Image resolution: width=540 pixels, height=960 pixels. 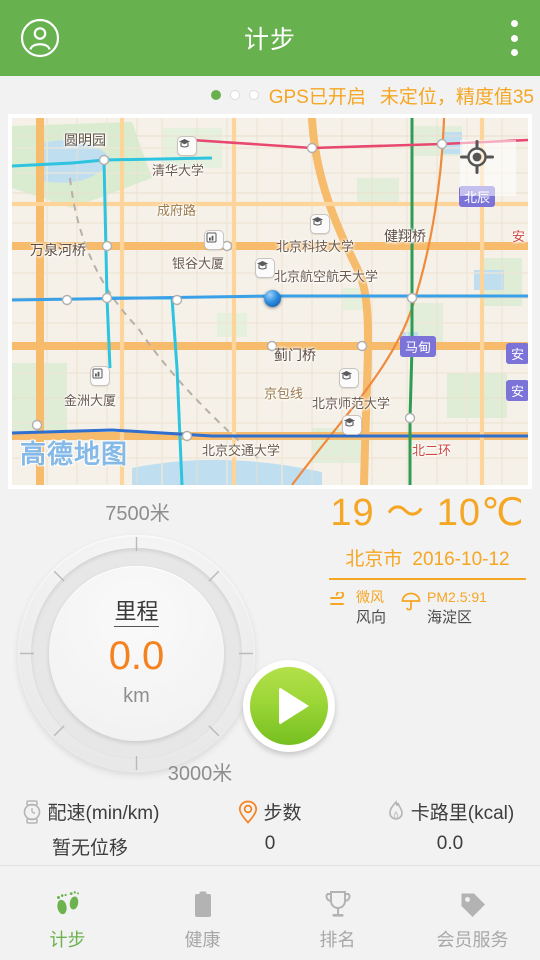 What do you see at coordinates (374, 559) in the screenshot?
I see `weather-city-label: 北京市` at bounding box center [374, 559].